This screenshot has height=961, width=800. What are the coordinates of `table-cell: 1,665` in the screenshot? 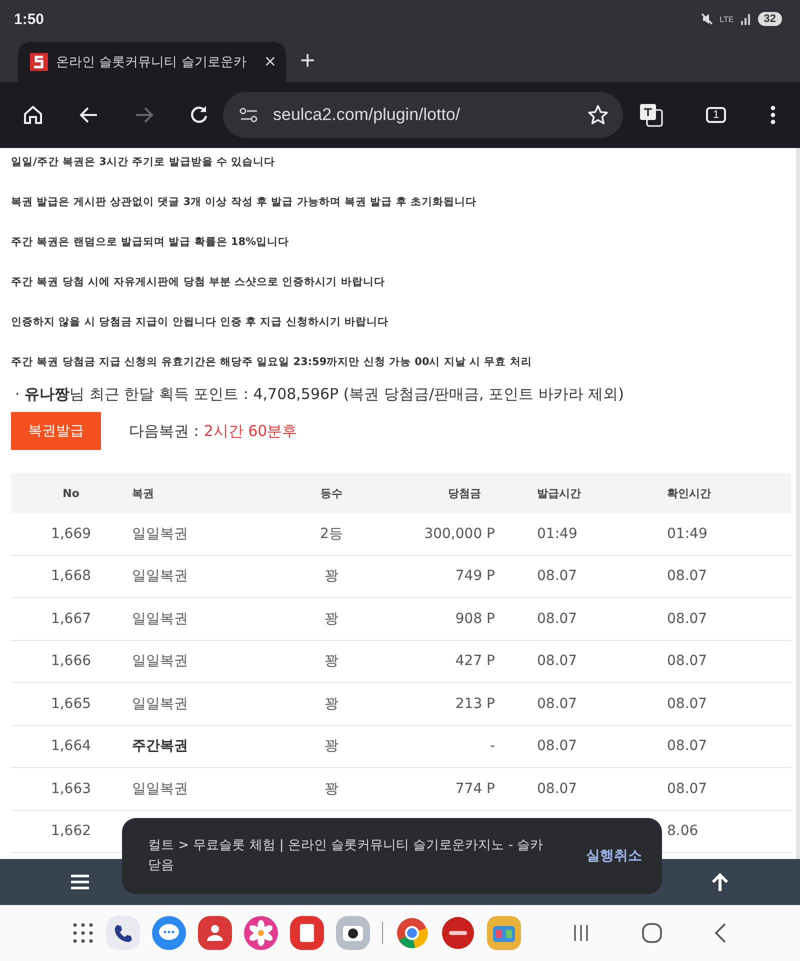 It's located at (71, 704).